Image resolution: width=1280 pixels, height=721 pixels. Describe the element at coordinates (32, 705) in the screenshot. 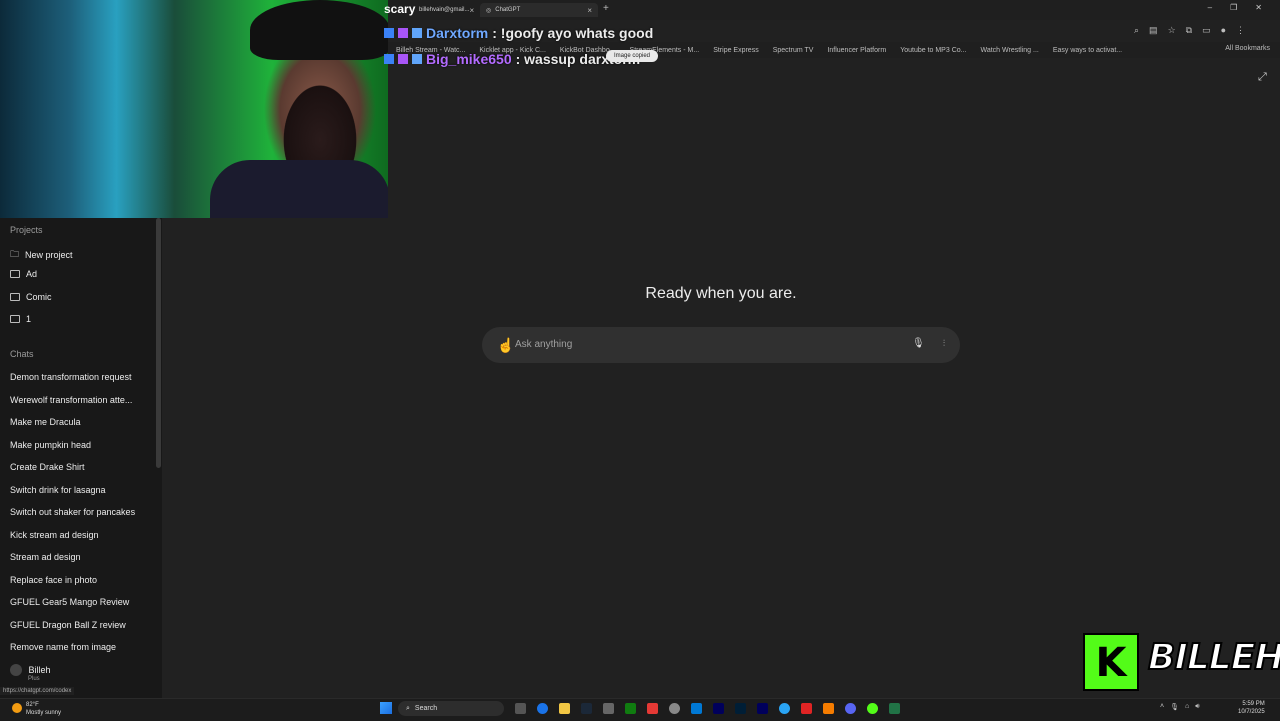

I see `weather-temp: 82°F` at that location.